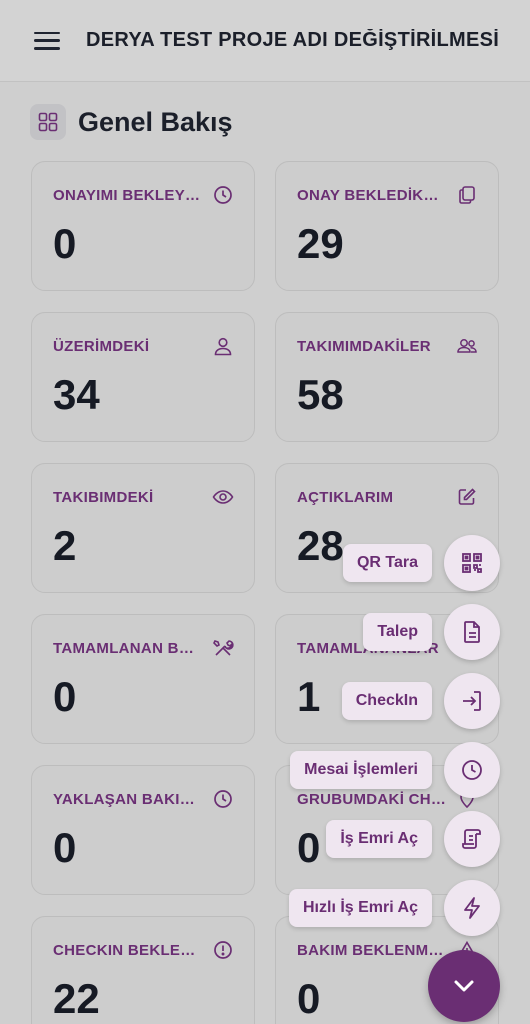  I want to click on users-icon, so click(467, 346).